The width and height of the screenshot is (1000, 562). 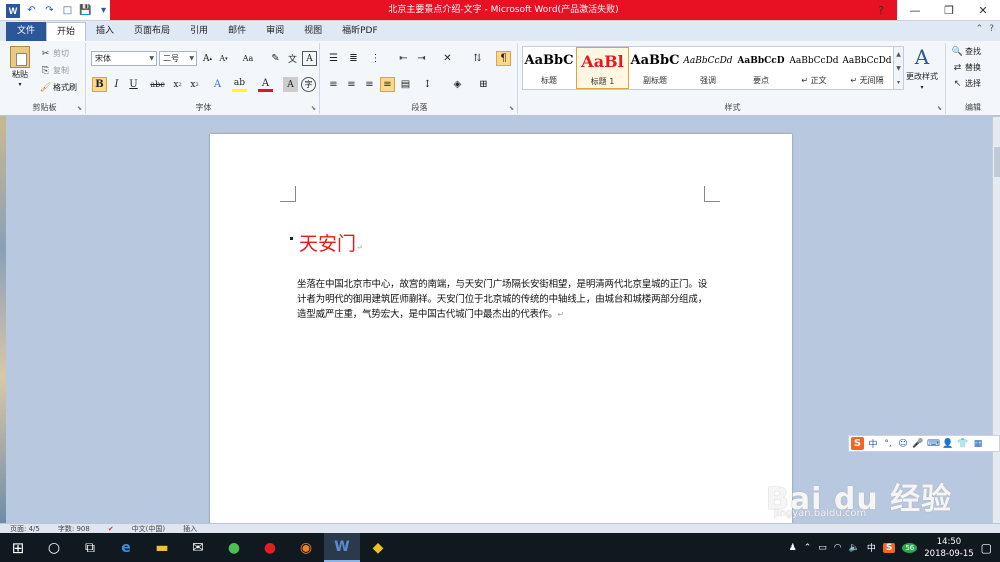 What do you see at coordinates (910, 547) in the screenshot?
I see `360-badge: 56` at bounding box center [910, 547].